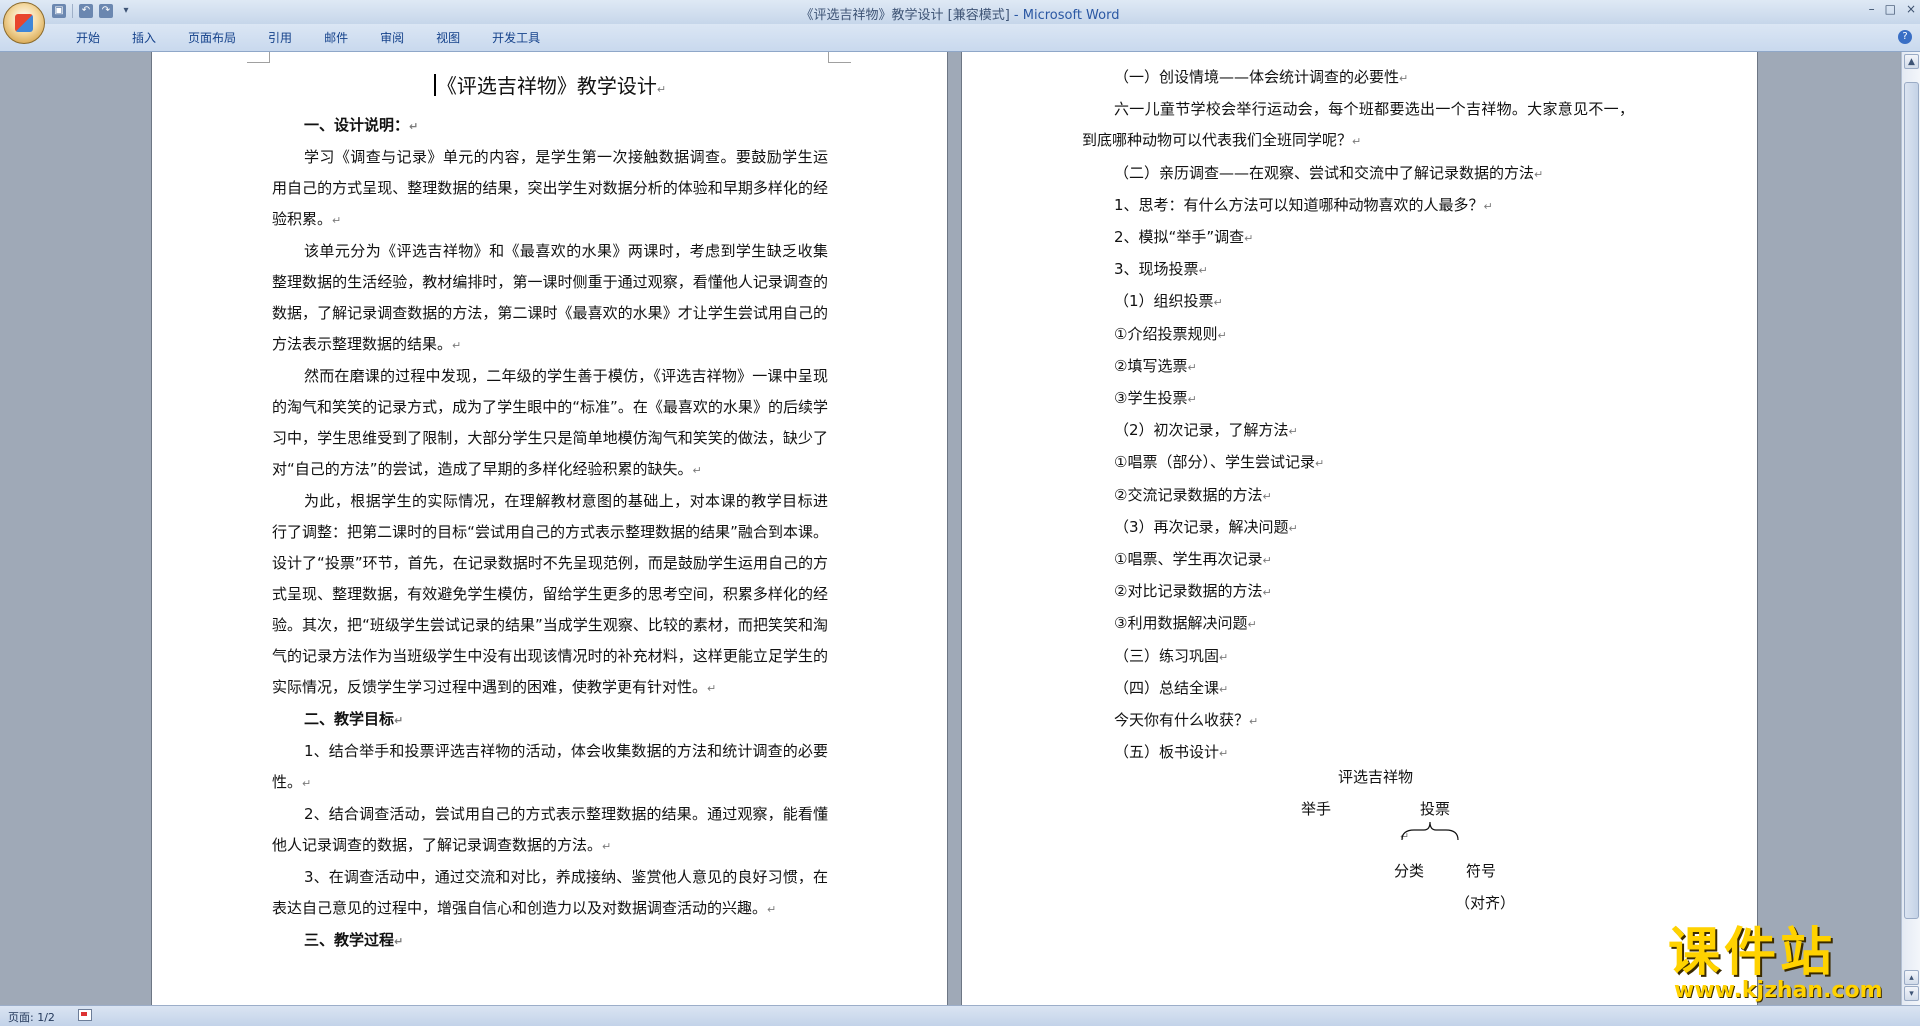 Image resolution: width=1920 pixels, height=1026 pixels. I want to click on paragraph-text: ②交流记录数据的方法, so click(1188, 494).